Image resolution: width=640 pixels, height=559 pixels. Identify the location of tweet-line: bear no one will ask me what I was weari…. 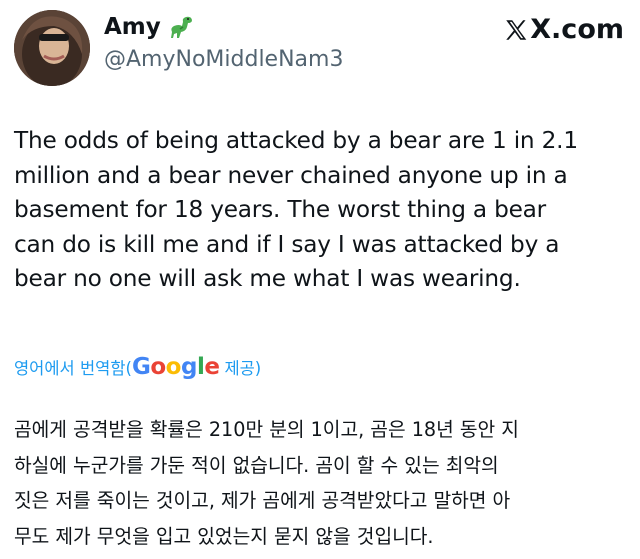
(267, 279).